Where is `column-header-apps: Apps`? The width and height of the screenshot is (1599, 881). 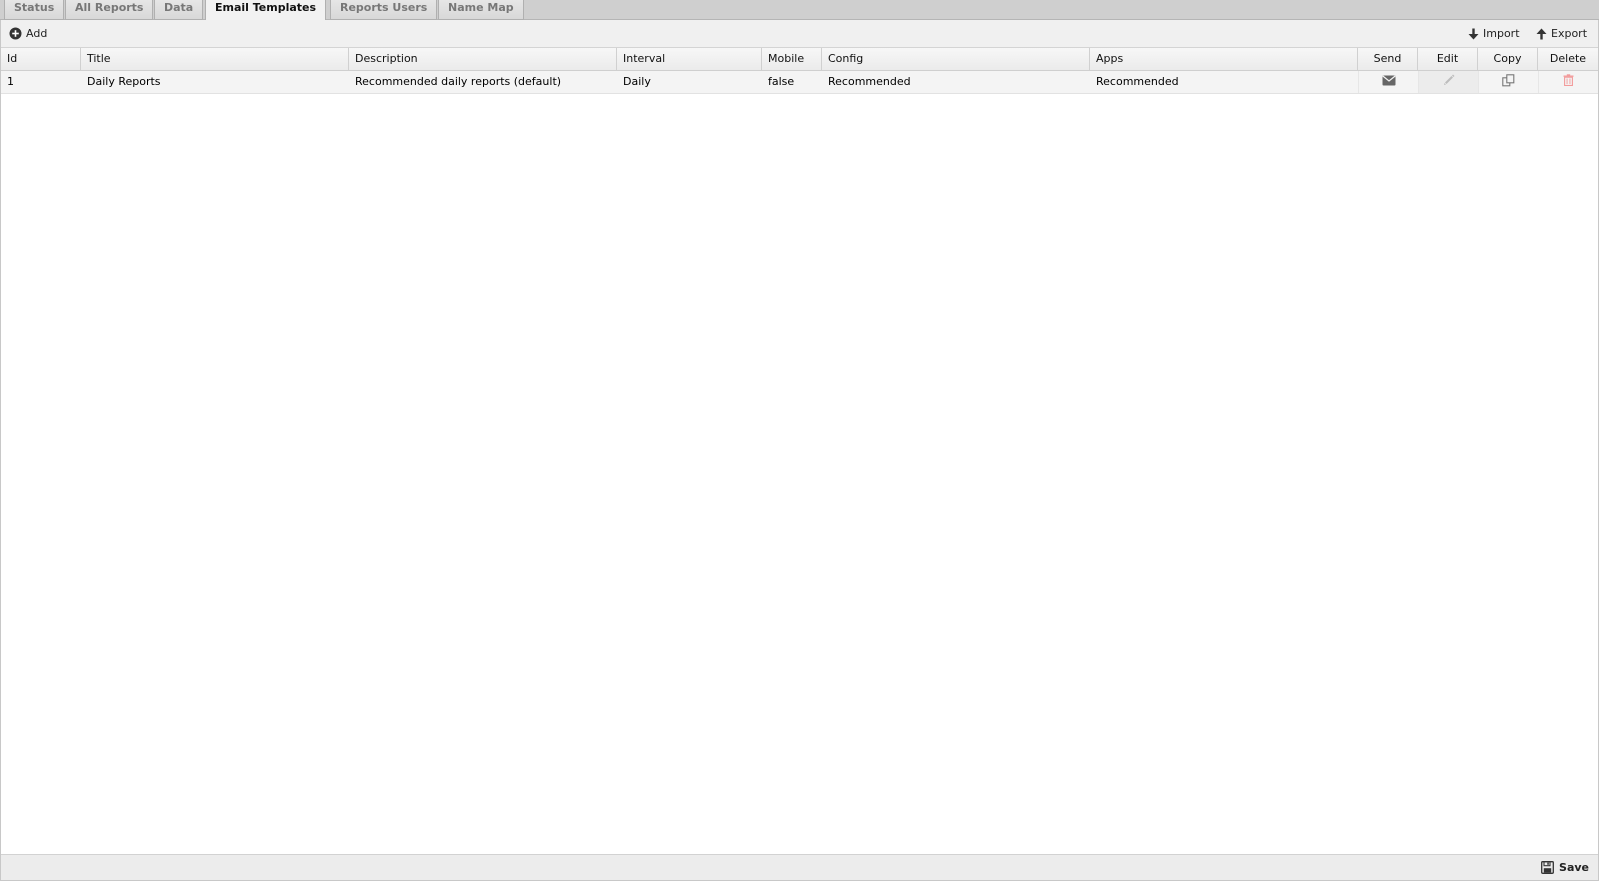 column-header-apps: Apps is located at coordinates (1224, 59).